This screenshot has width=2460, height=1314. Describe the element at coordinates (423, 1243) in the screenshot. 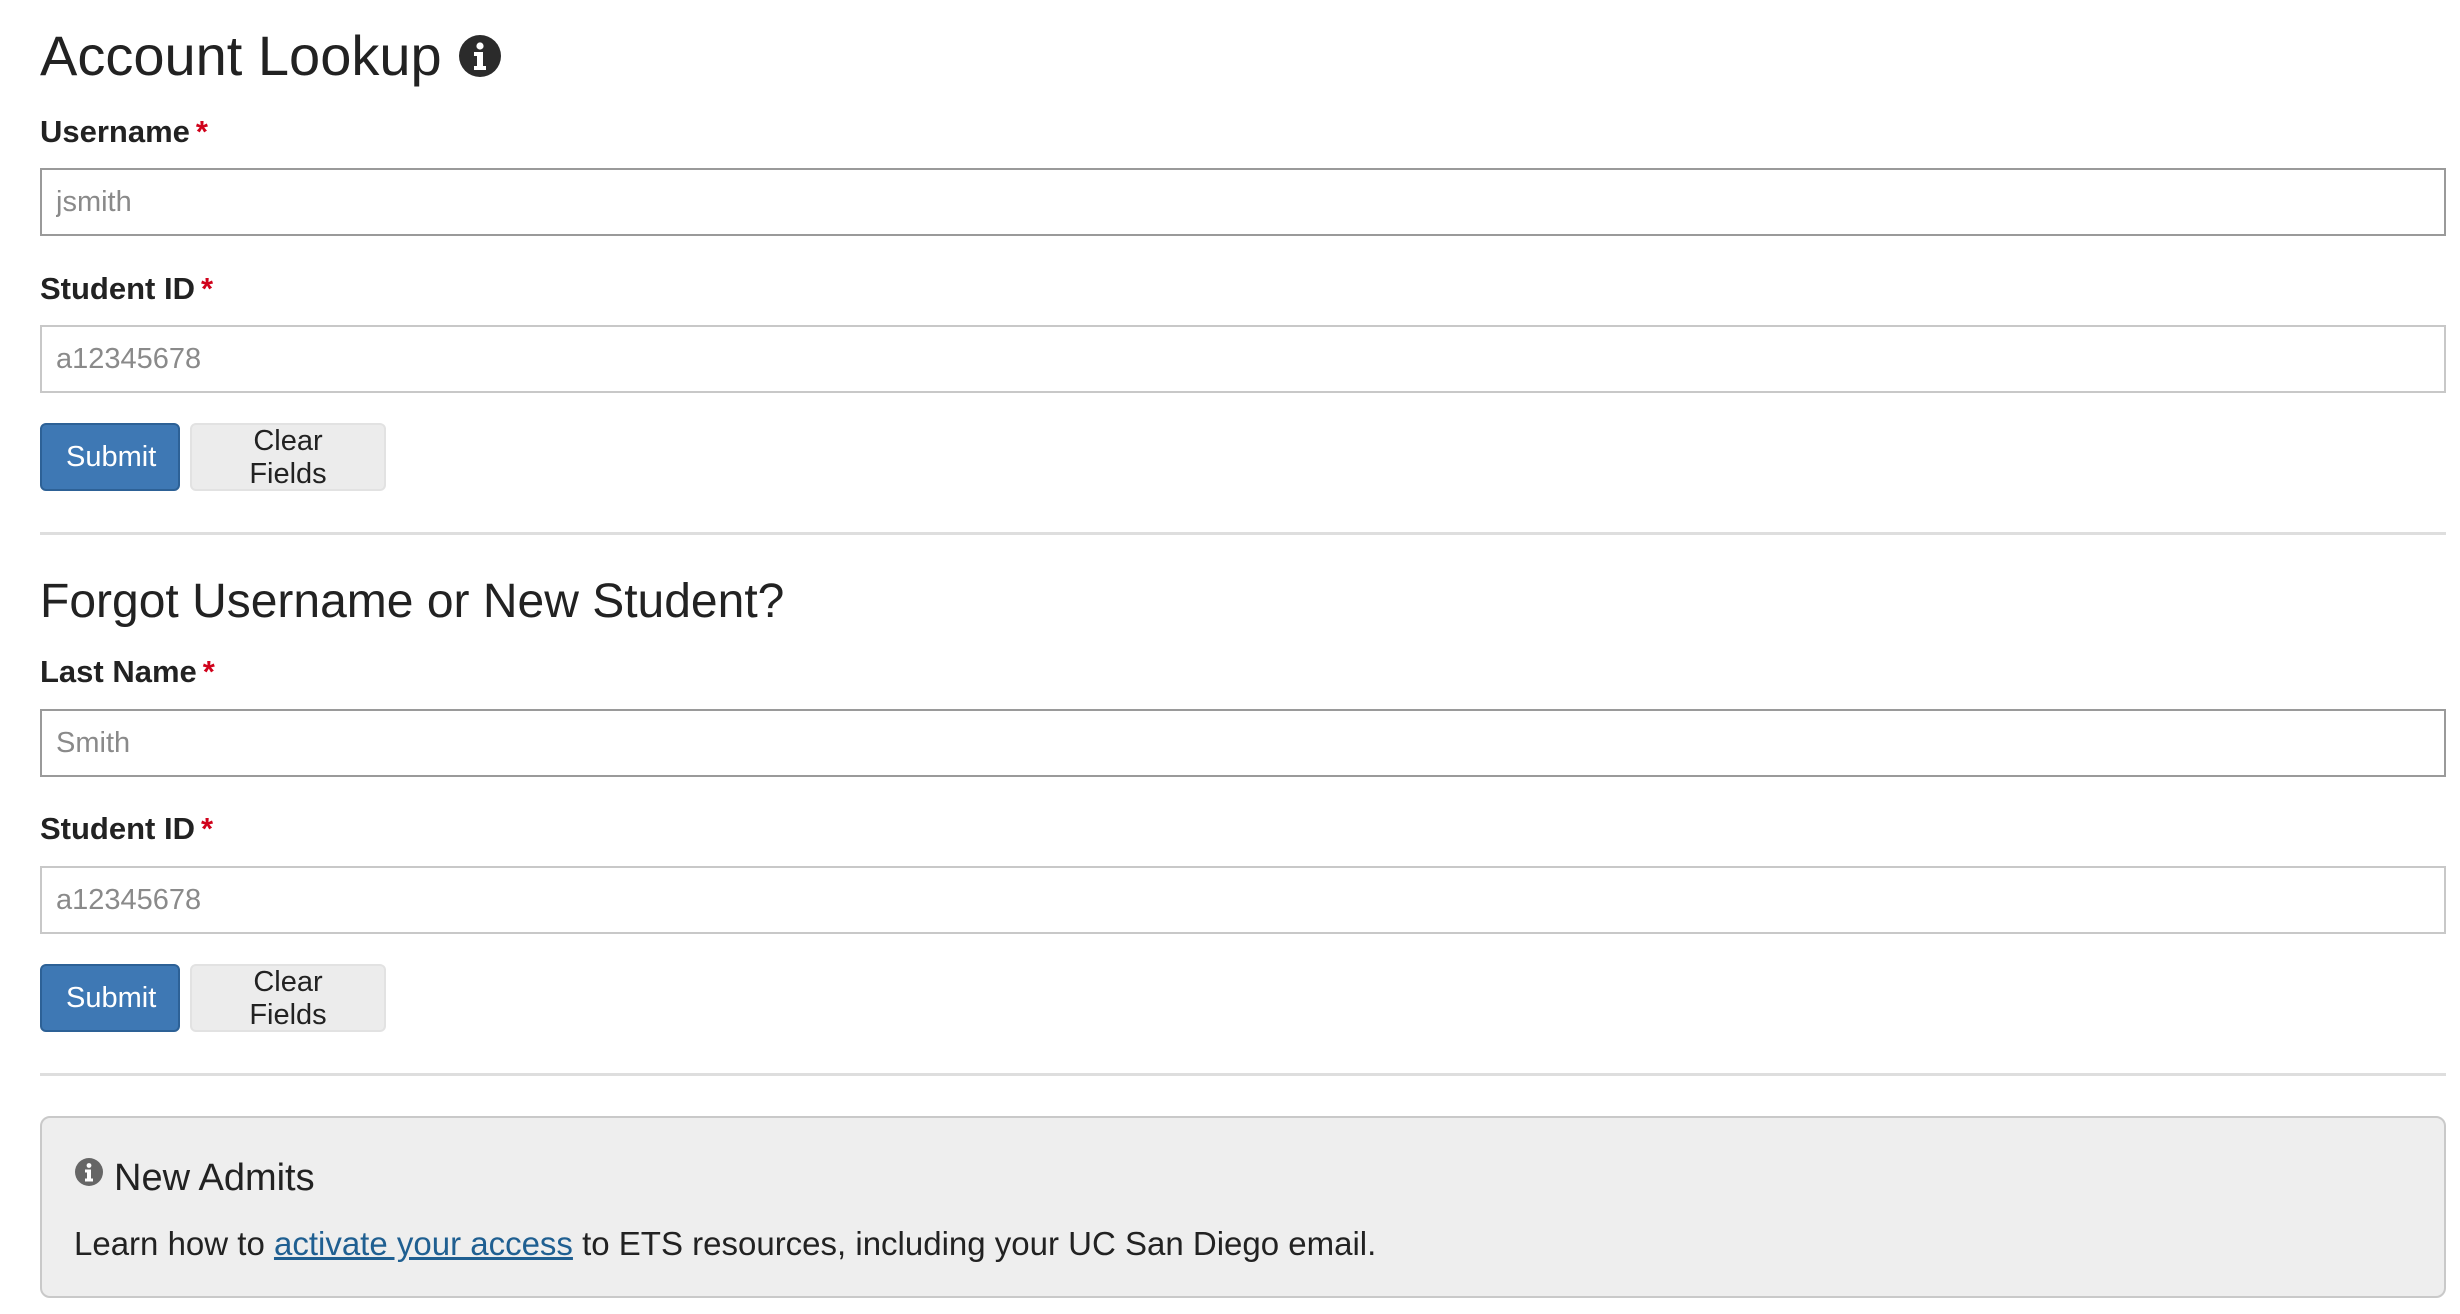

I see `activate-access-link: activate your access` at that location.